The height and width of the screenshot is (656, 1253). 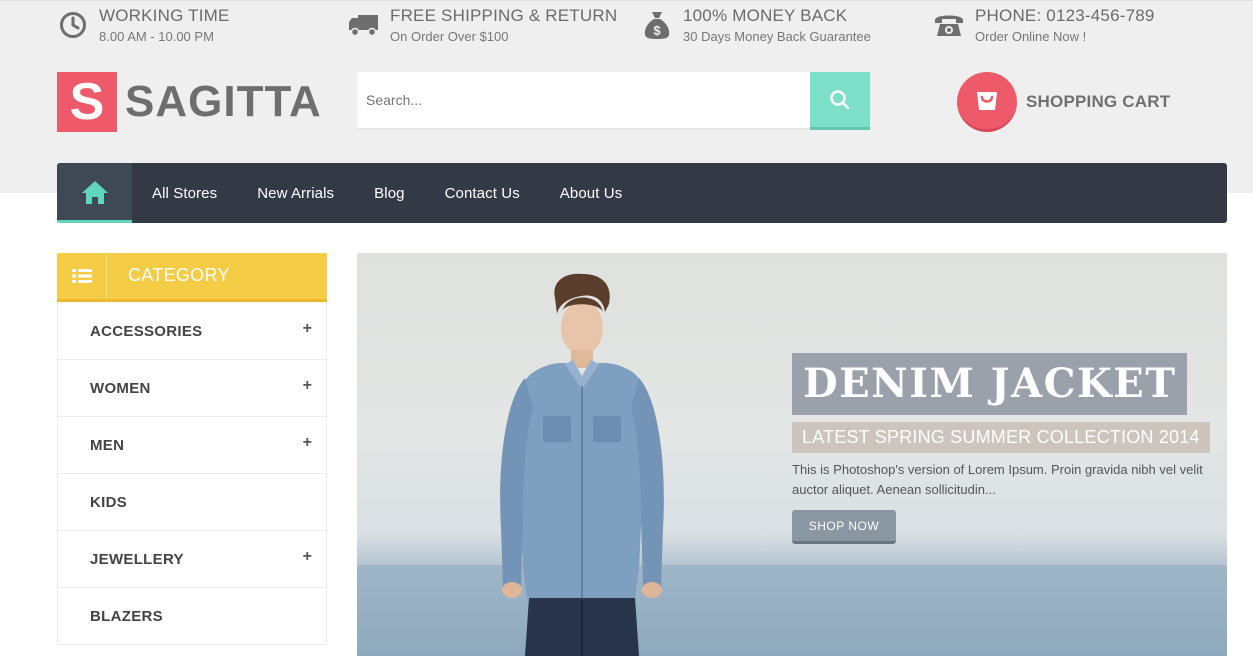 What do you see at coordinates (777, 36) in the screenshot?
I see `info-subtitle: 30 Days Money Back Guarantee` at bounding box center [777, 36].